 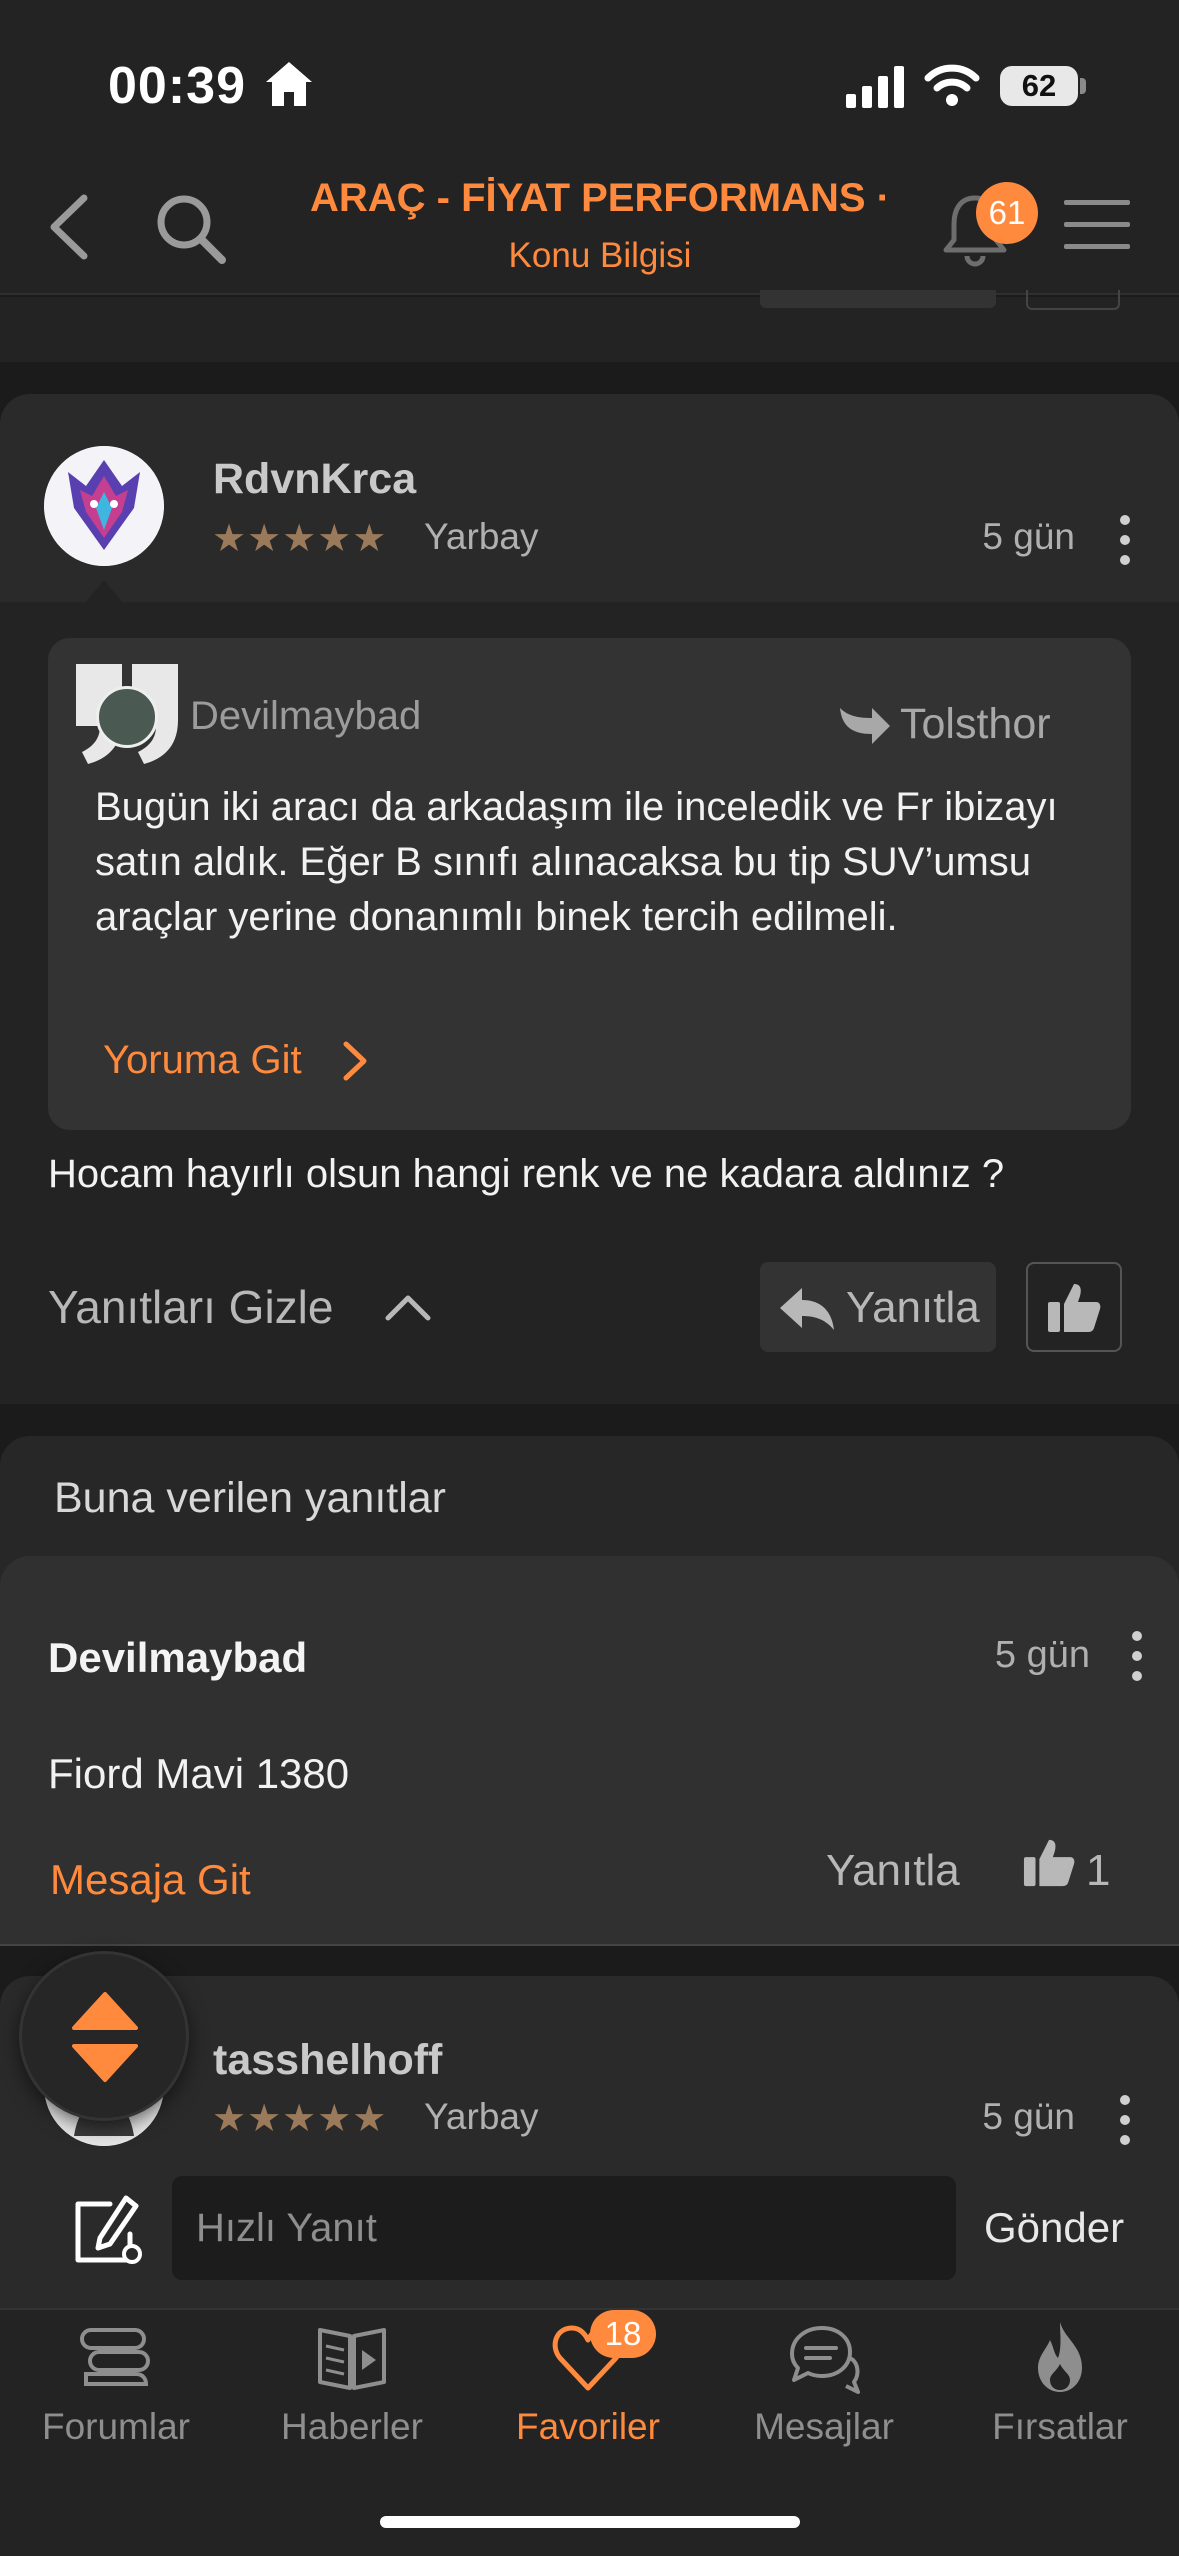 I want to click on reply-arrow-icon, so click(x=807, y=1309).